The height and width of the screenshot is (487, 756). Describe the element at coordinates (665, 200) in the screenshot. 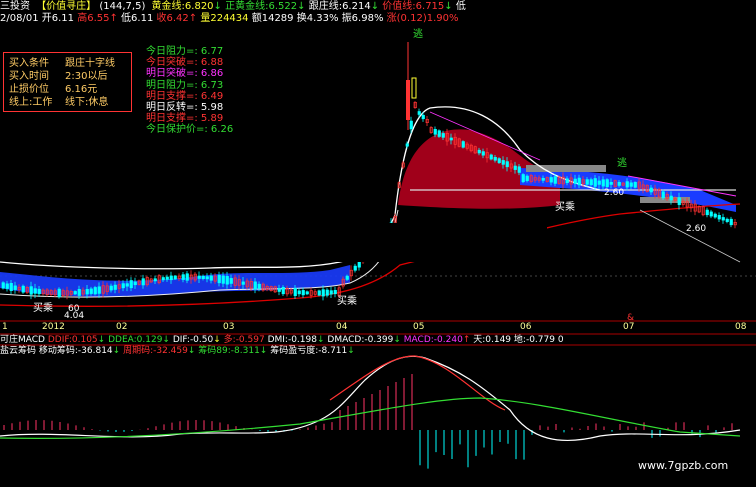

I see `gray-bar` at that location.